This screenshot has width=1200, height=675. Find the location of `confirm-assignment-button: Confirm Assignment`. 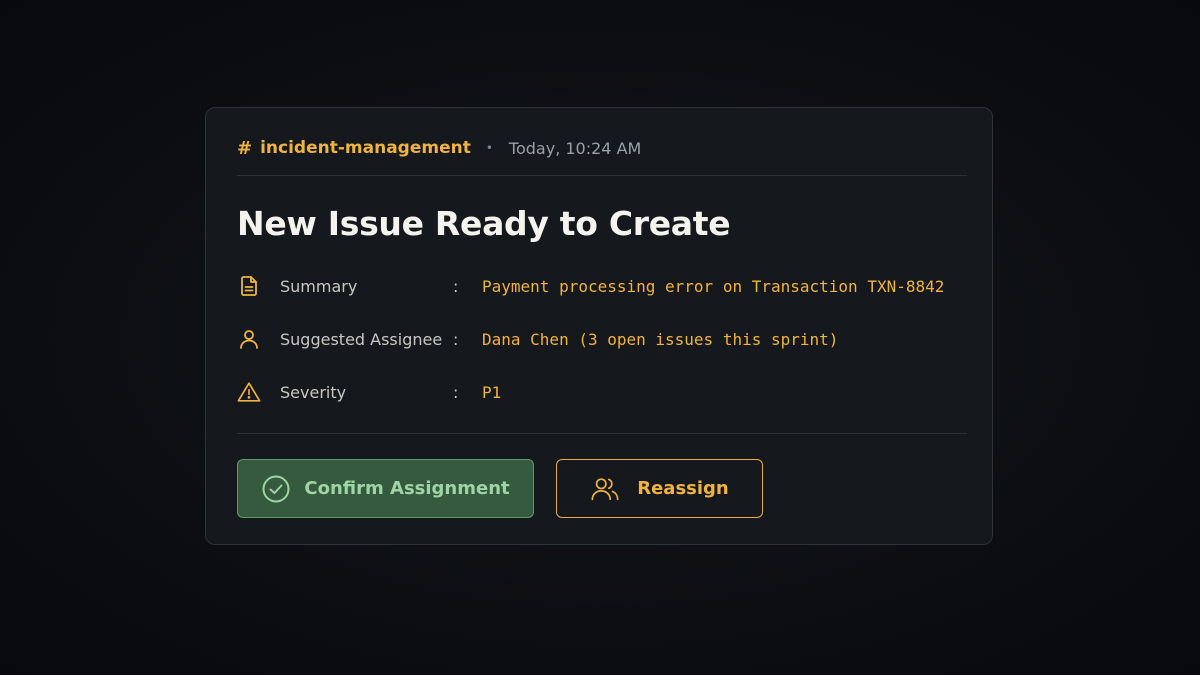

confirm-assignment-button: Confirm Assignment is located at coordinates (385, 488).